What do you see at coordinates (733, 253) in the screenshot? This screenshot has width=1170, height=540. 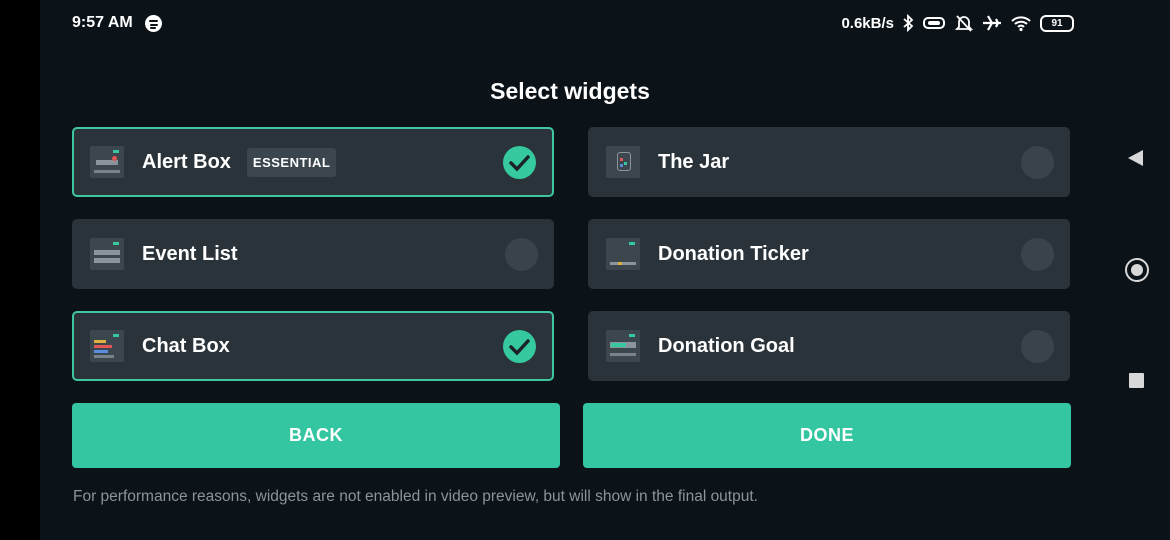 I see `widget-label: Donation Ticker` at bounding box center [733, 253].